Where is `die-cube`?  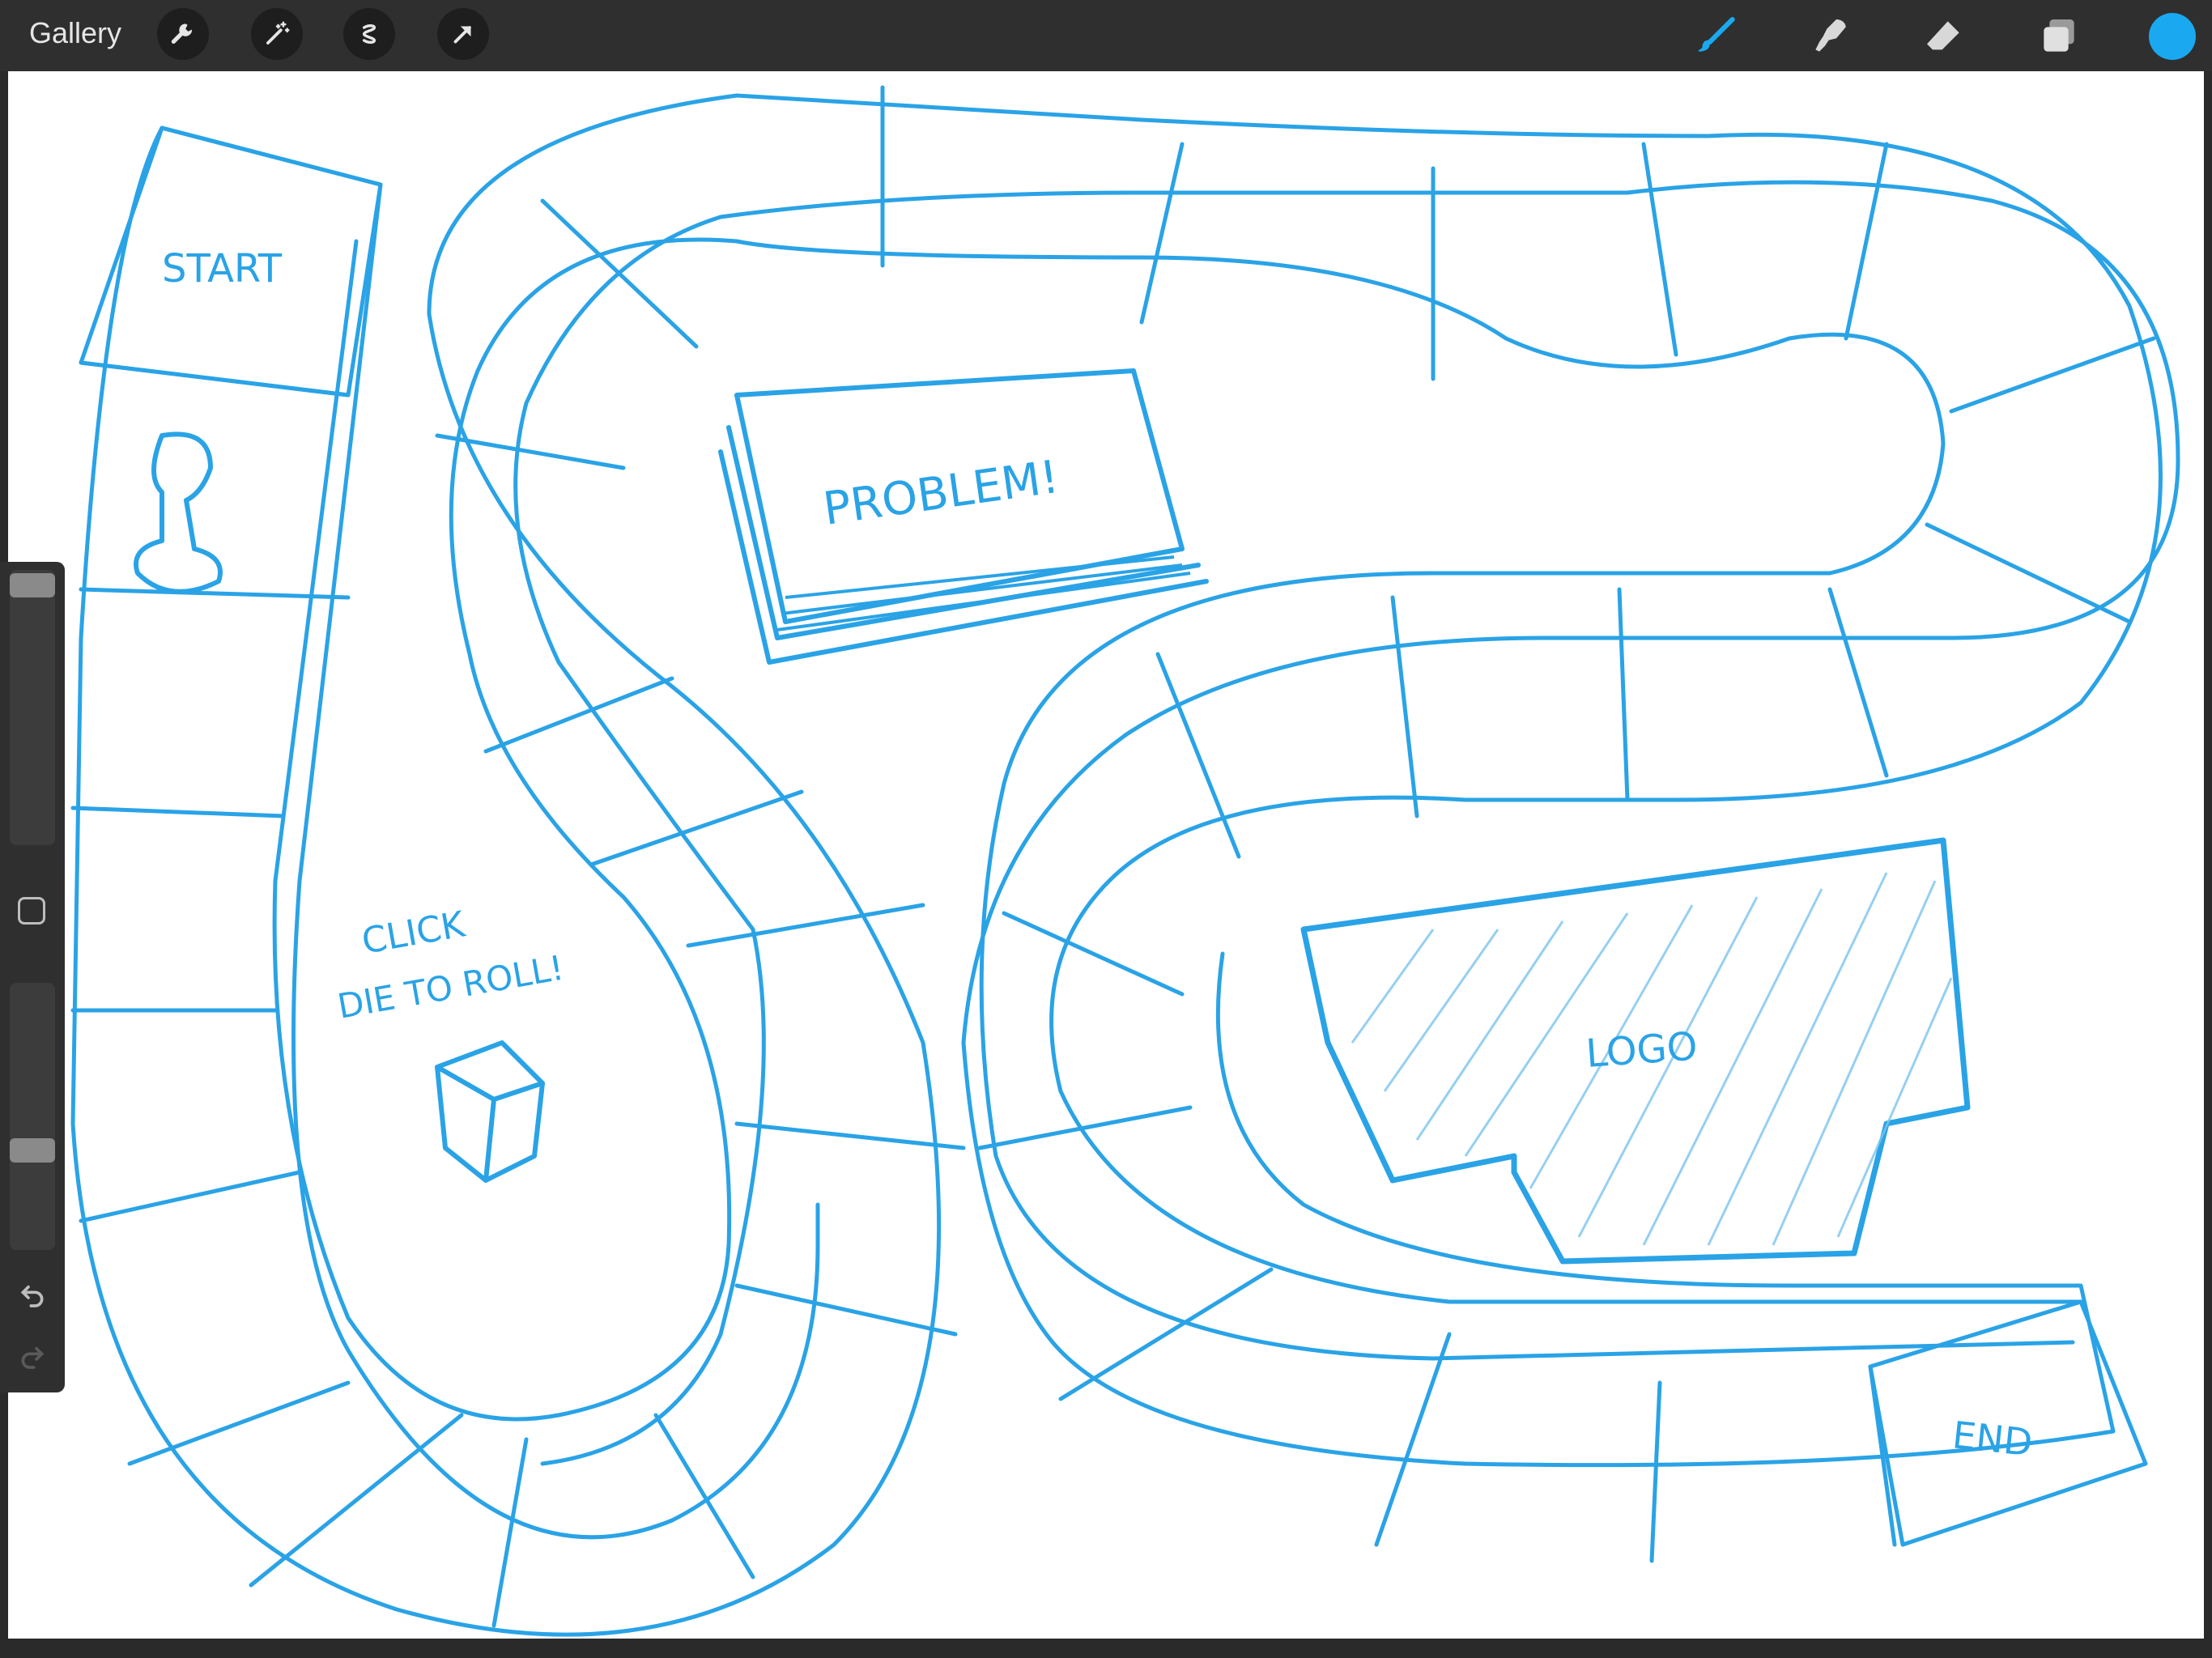
die-cube is located at coordinates (490, 1111).